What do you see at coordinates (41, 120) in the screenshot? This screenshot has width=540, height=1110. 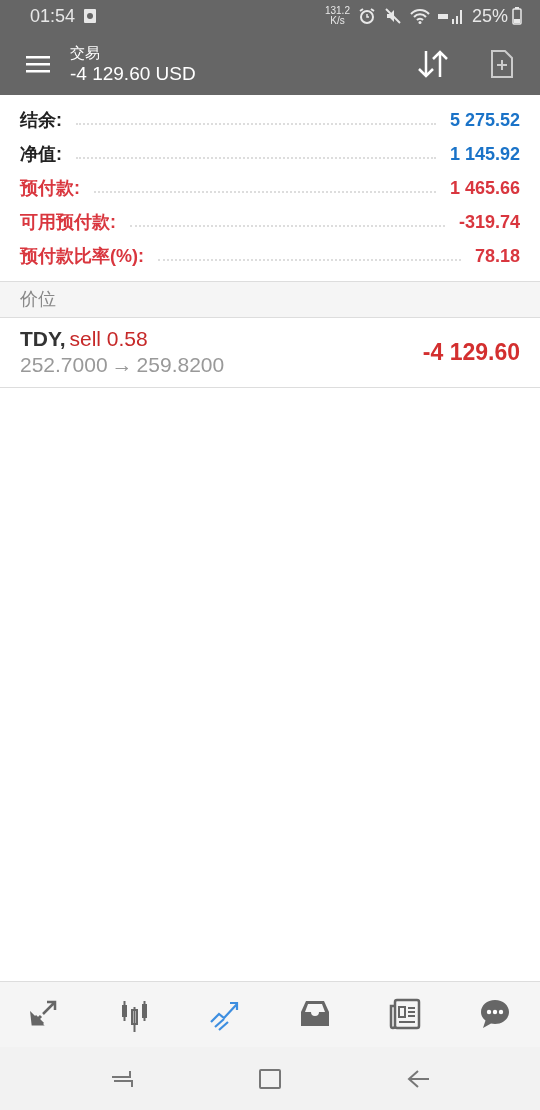 I see `summary-label: 结余:` at bounding box center [41, 120].